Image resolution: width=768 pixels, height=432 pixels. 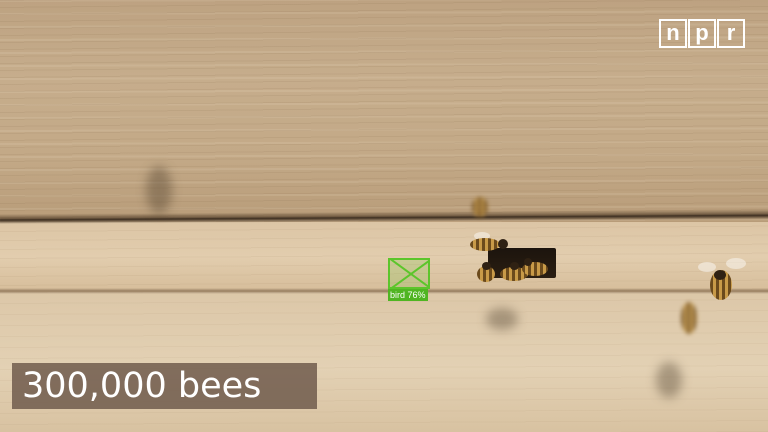 I want to click on board-seam, so click(x=384, y=291).